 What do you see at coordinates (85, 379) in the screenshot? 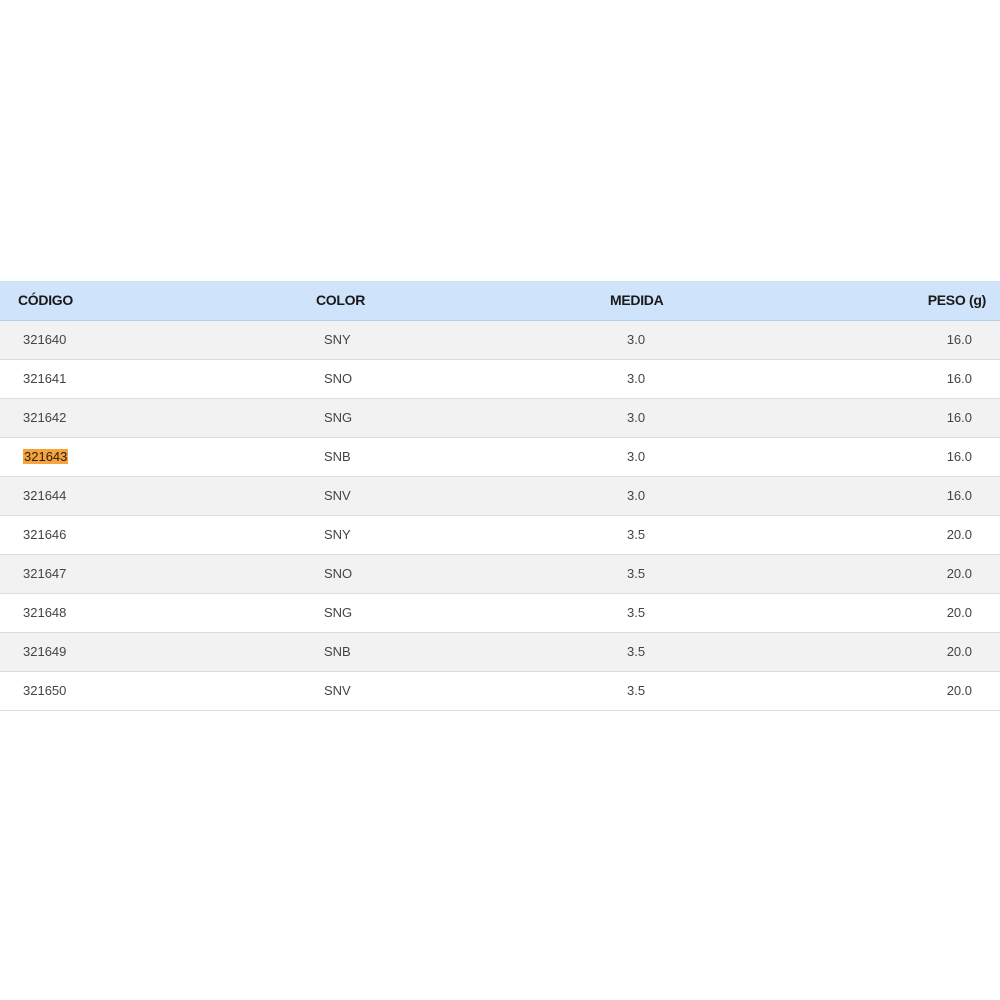
I see `cell-code: 321641` at bounding box center [85, 379].